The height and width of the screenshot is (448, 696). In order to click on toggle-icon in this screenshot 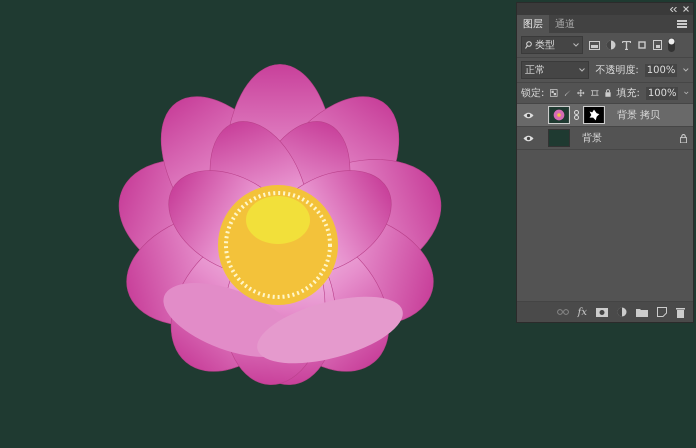, I will do `click(671, 45)`.